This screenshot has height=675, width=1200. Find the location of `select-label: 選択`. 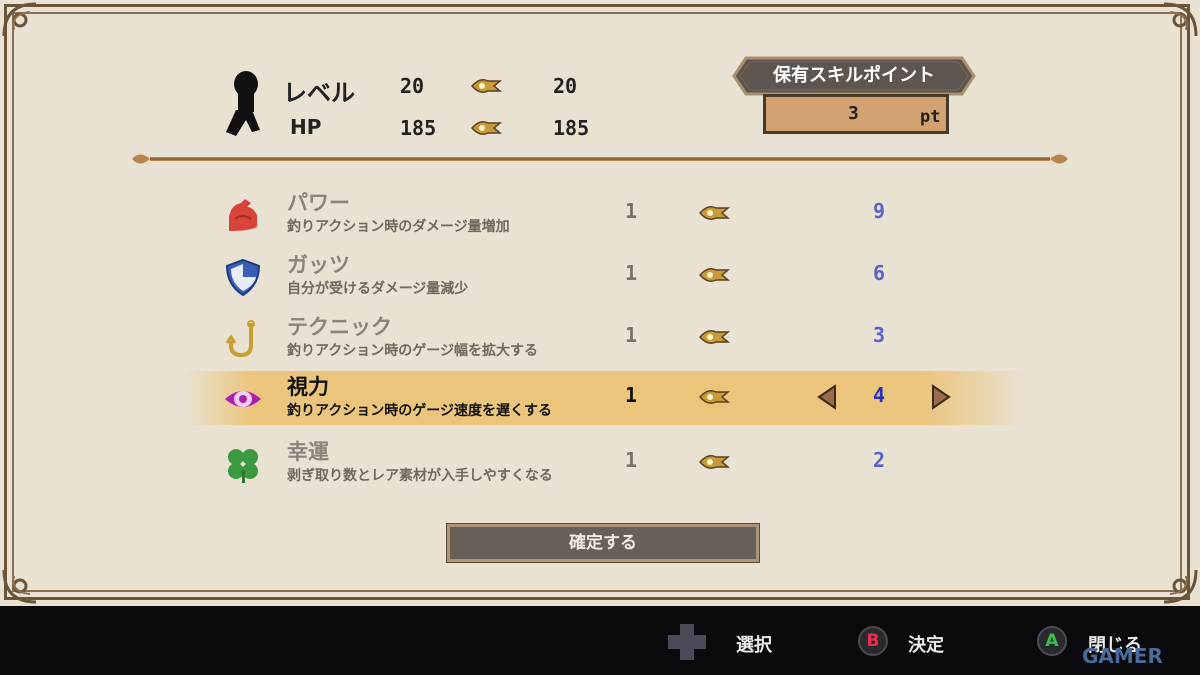

select-label: 選択 is located at coordinates (754, 645).